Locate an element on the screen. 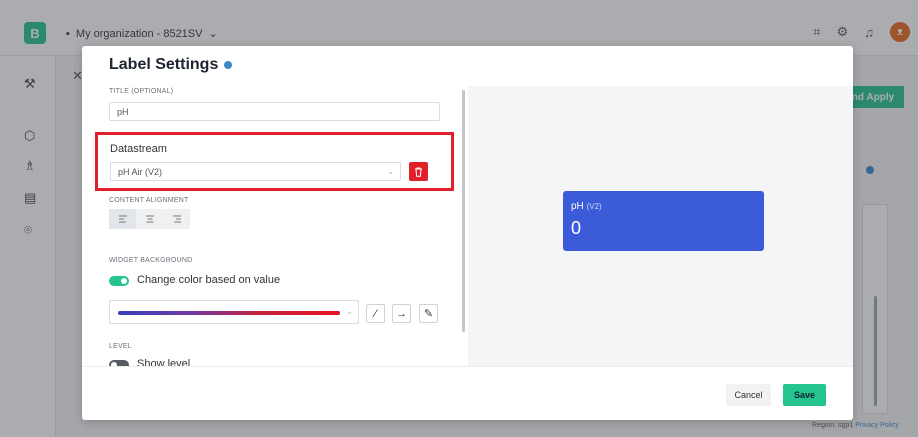  alignment-buttons is located at coordinates (149, 219).